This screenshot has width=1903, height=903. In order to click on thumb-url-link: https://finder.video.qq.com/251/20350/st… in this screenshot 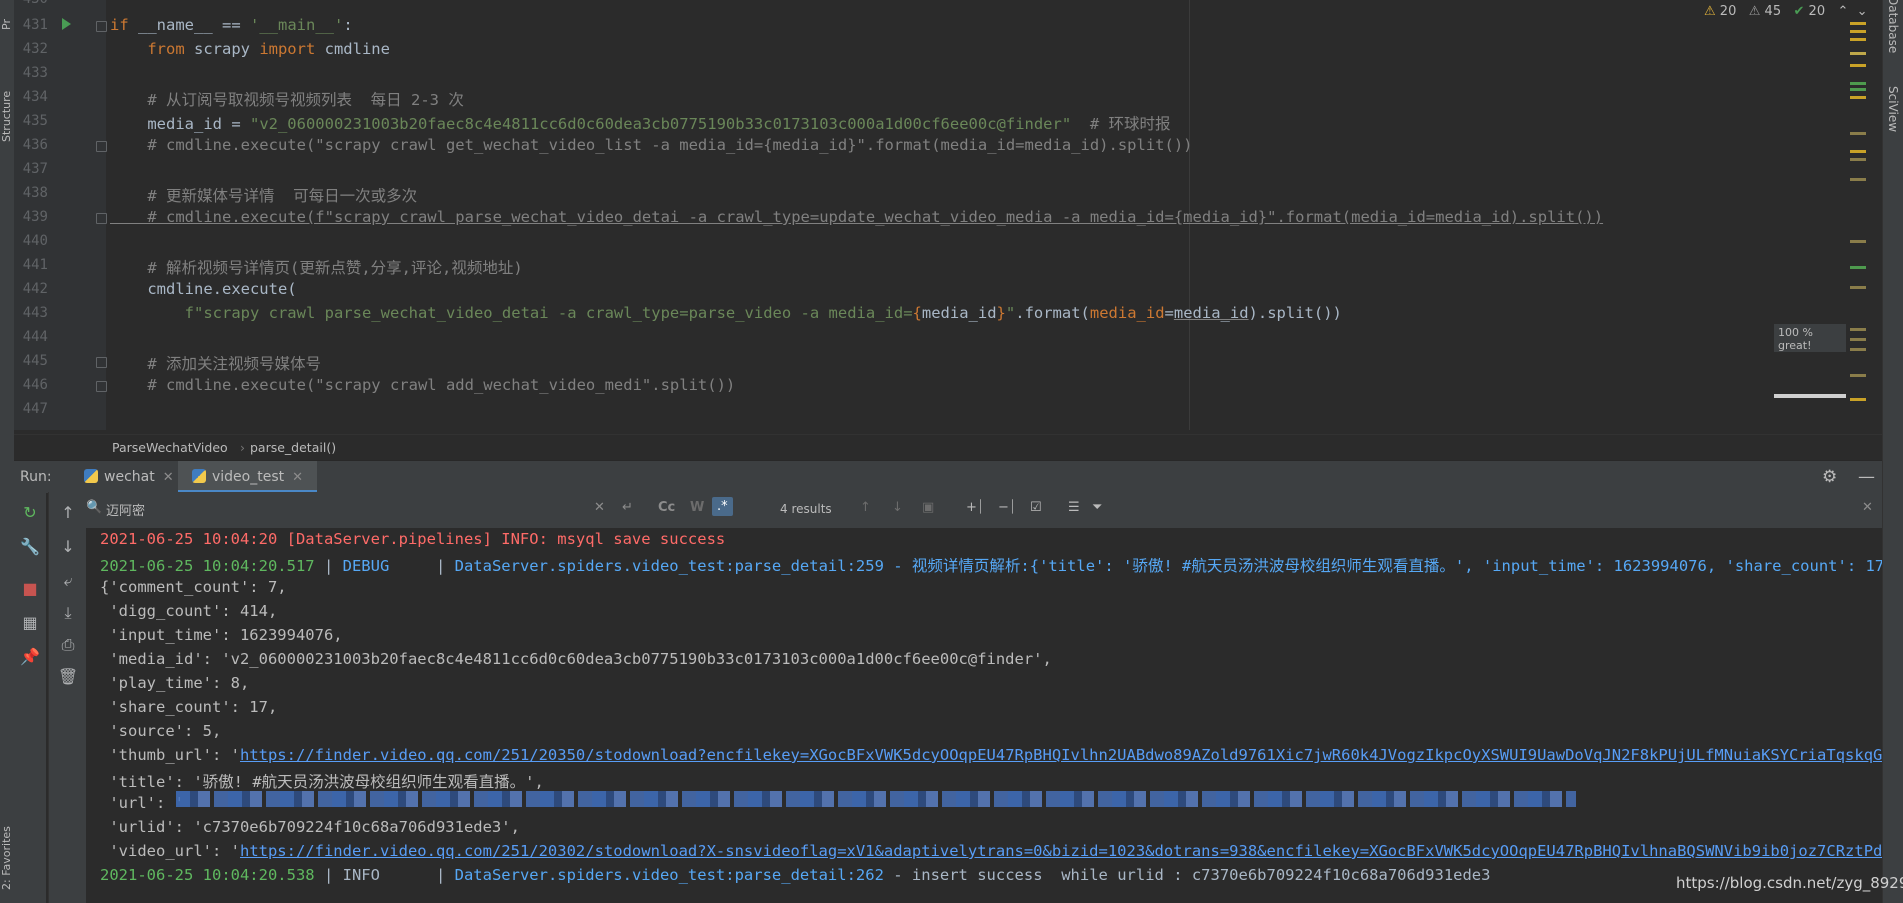, I will do `click(1061, 755)`.